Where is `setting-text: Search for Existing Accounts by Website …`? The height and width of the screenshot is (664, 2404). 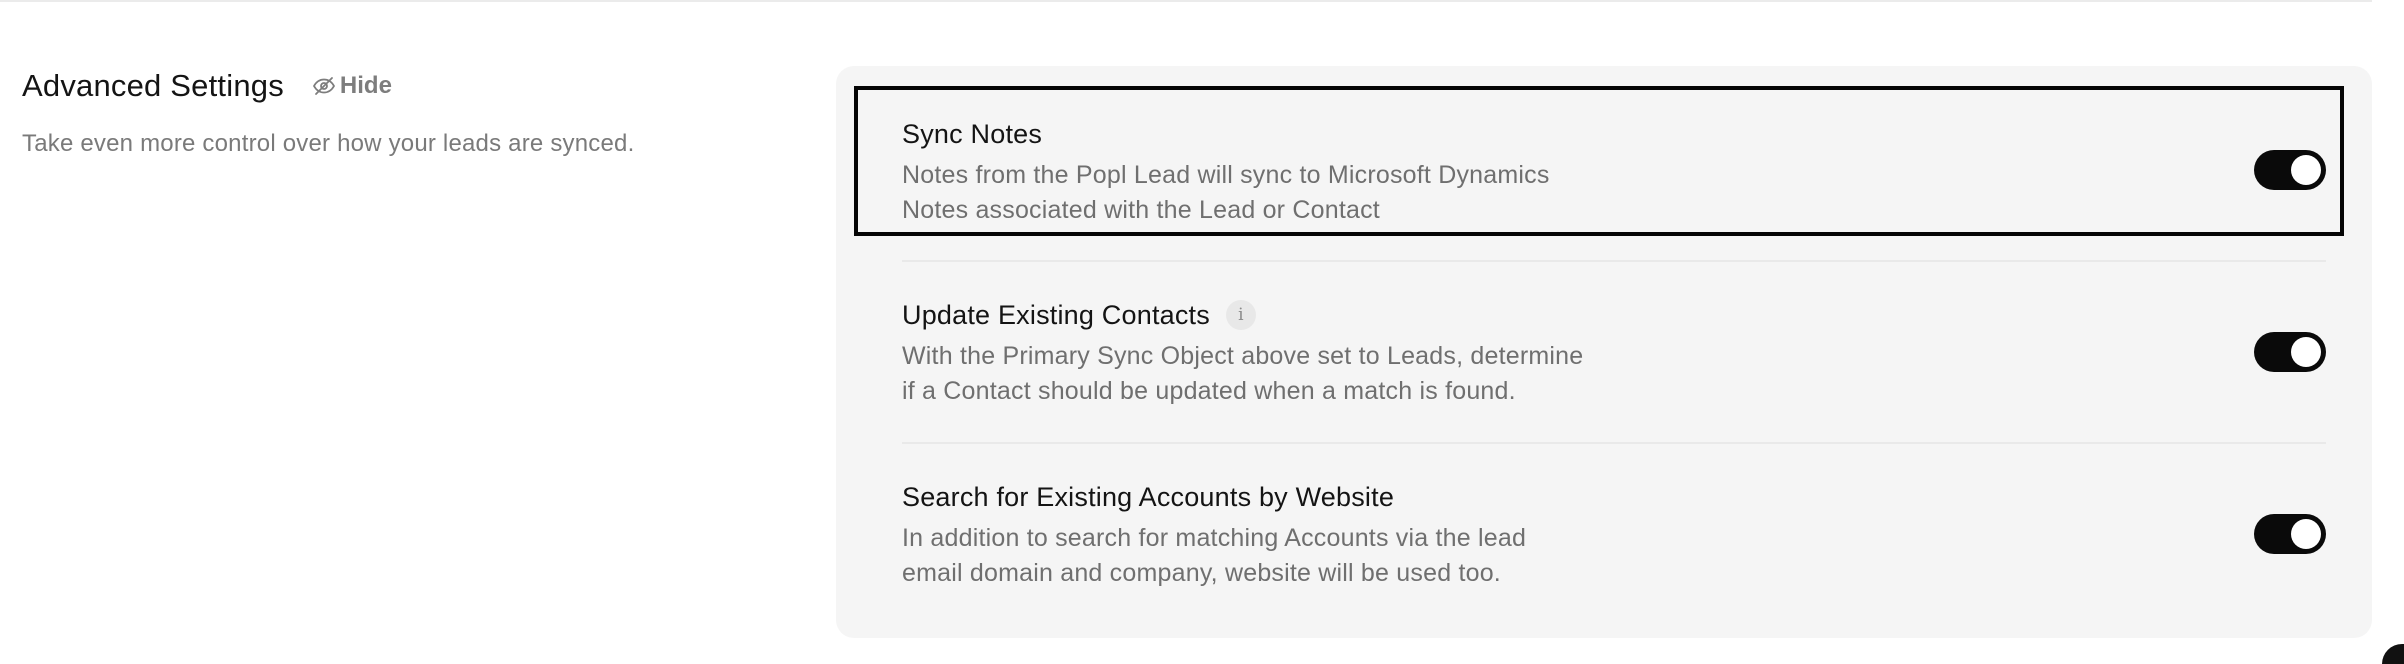 setting-text: Search for Existing Accounts by Website … is located at coordinates (1262, 535).